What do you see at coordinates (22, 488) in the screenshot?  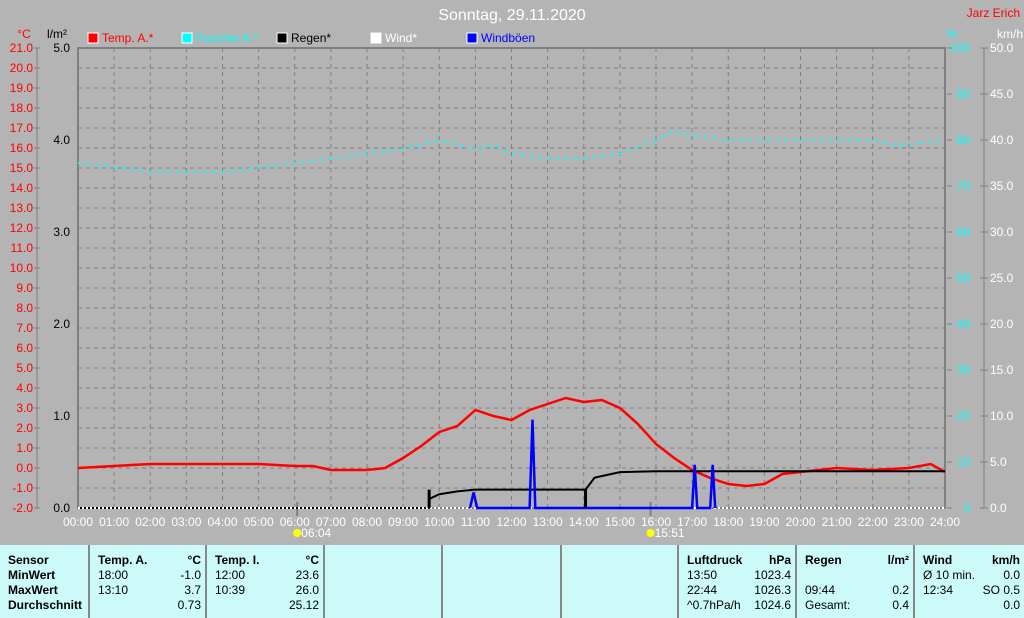 I see `temp-tick-label: -1.0` at bounding box center [22, 488].